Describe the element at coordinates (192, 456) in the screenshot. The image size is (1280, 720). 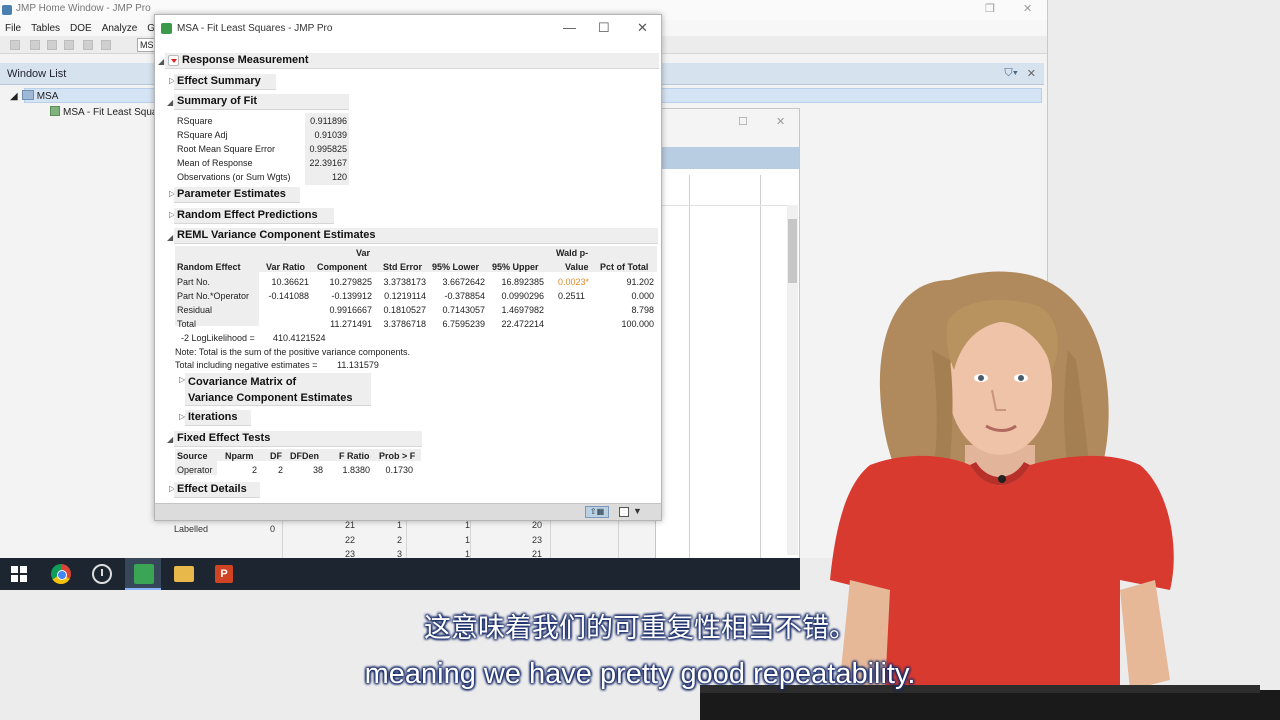
I see `fixed-col-source: Source` at that location.